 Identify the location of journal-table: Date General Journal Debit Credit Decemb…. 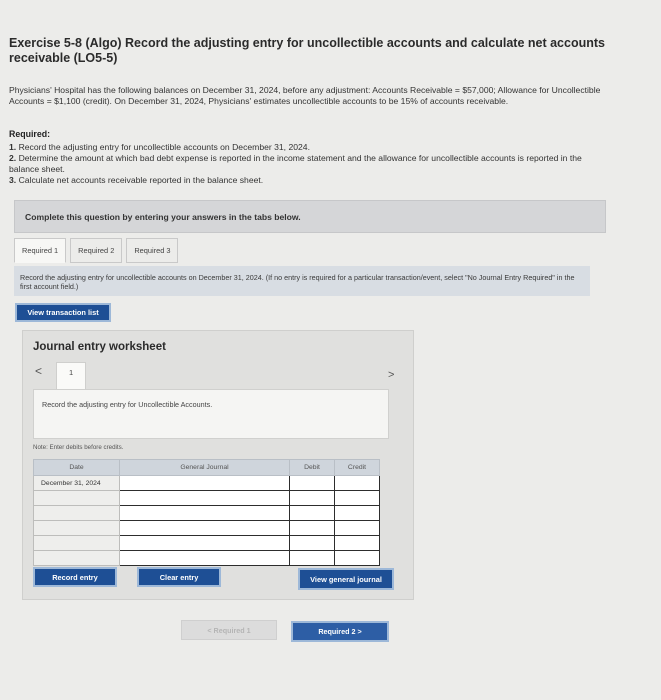
(206, 512).